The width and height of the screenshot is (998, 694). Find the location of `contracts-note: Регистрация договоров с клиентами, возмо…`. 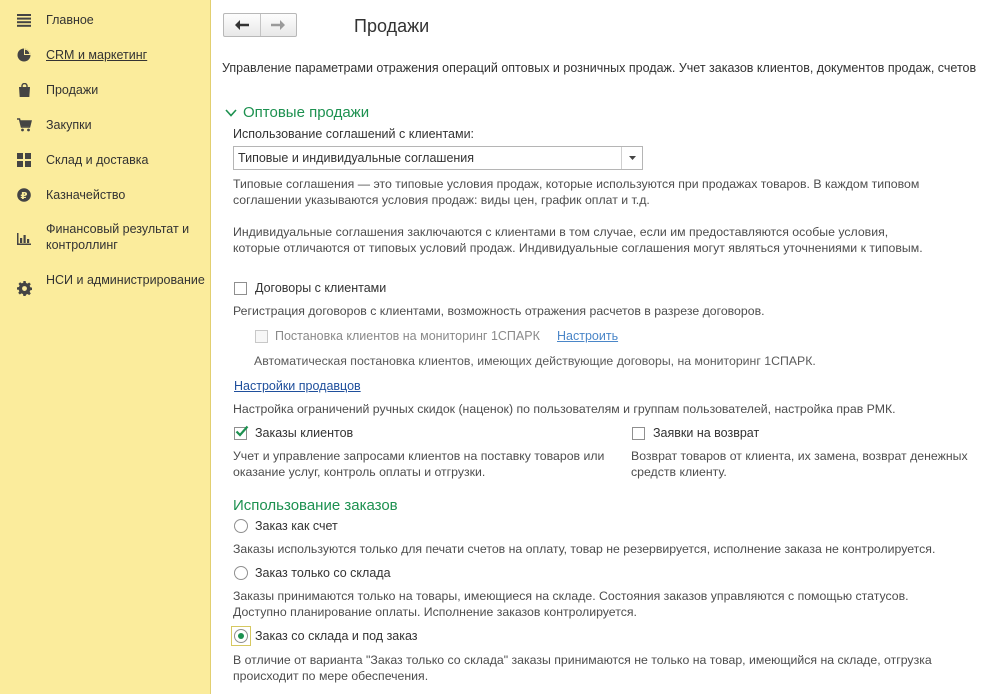

contracts-note: Регистрация договоров с клиентами, возмо… is located at coordinates (499, 311).